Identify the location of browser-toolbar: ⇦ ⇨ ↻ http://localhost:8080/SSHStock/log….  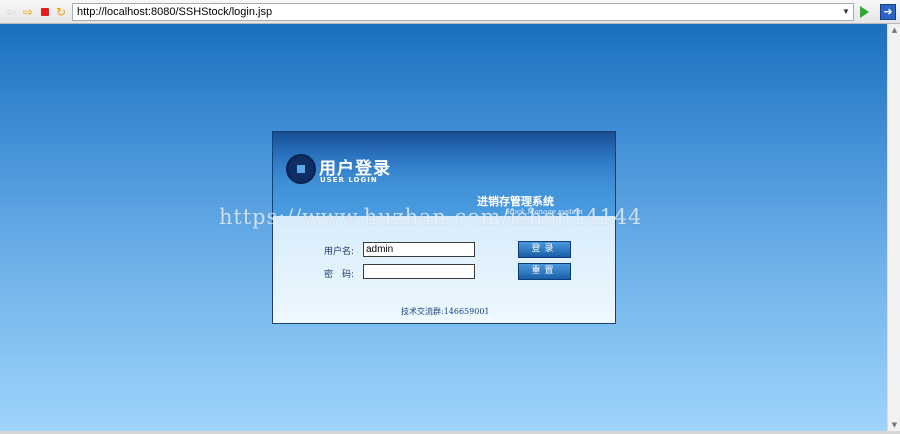
(450, 12).